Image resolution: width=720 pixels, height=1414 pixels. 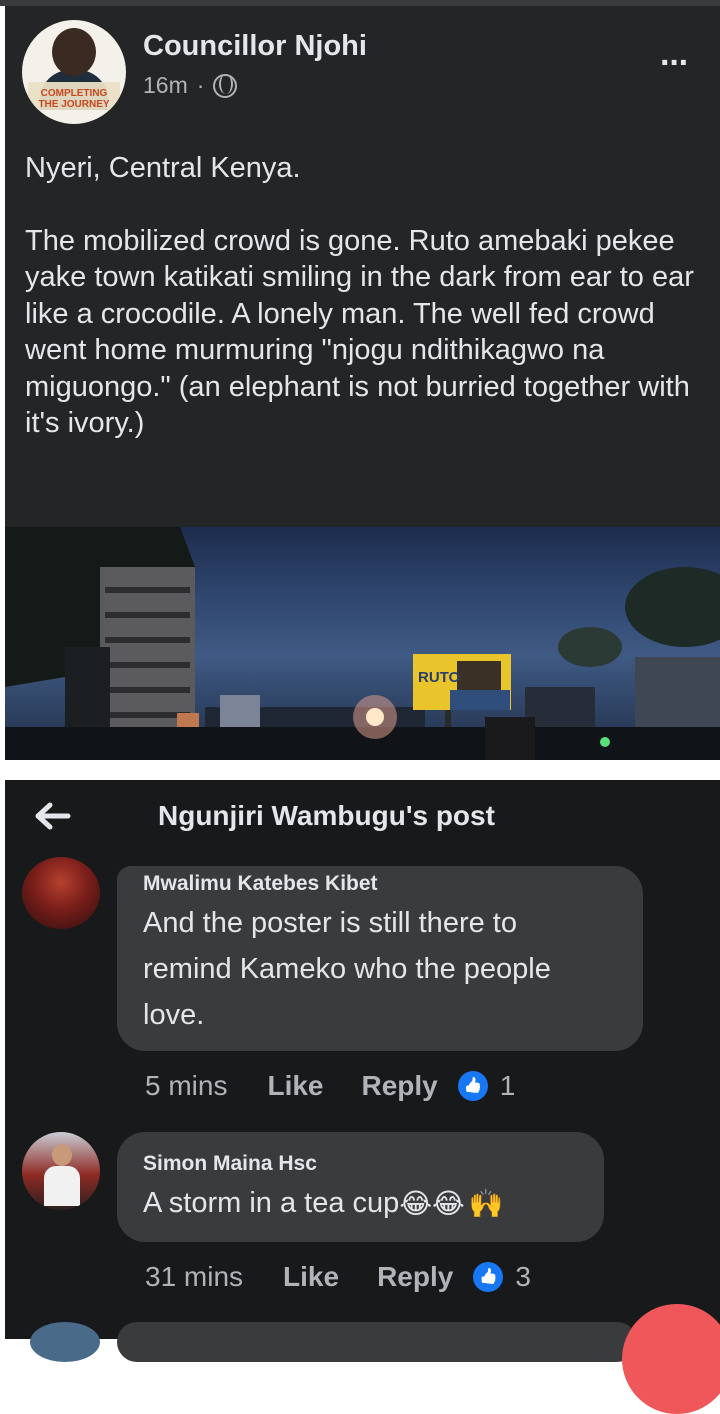 What do you see at coordinates (671, 1359) in the screenshot?
I see `floating-action-button` at bounding box center [671, 1359].